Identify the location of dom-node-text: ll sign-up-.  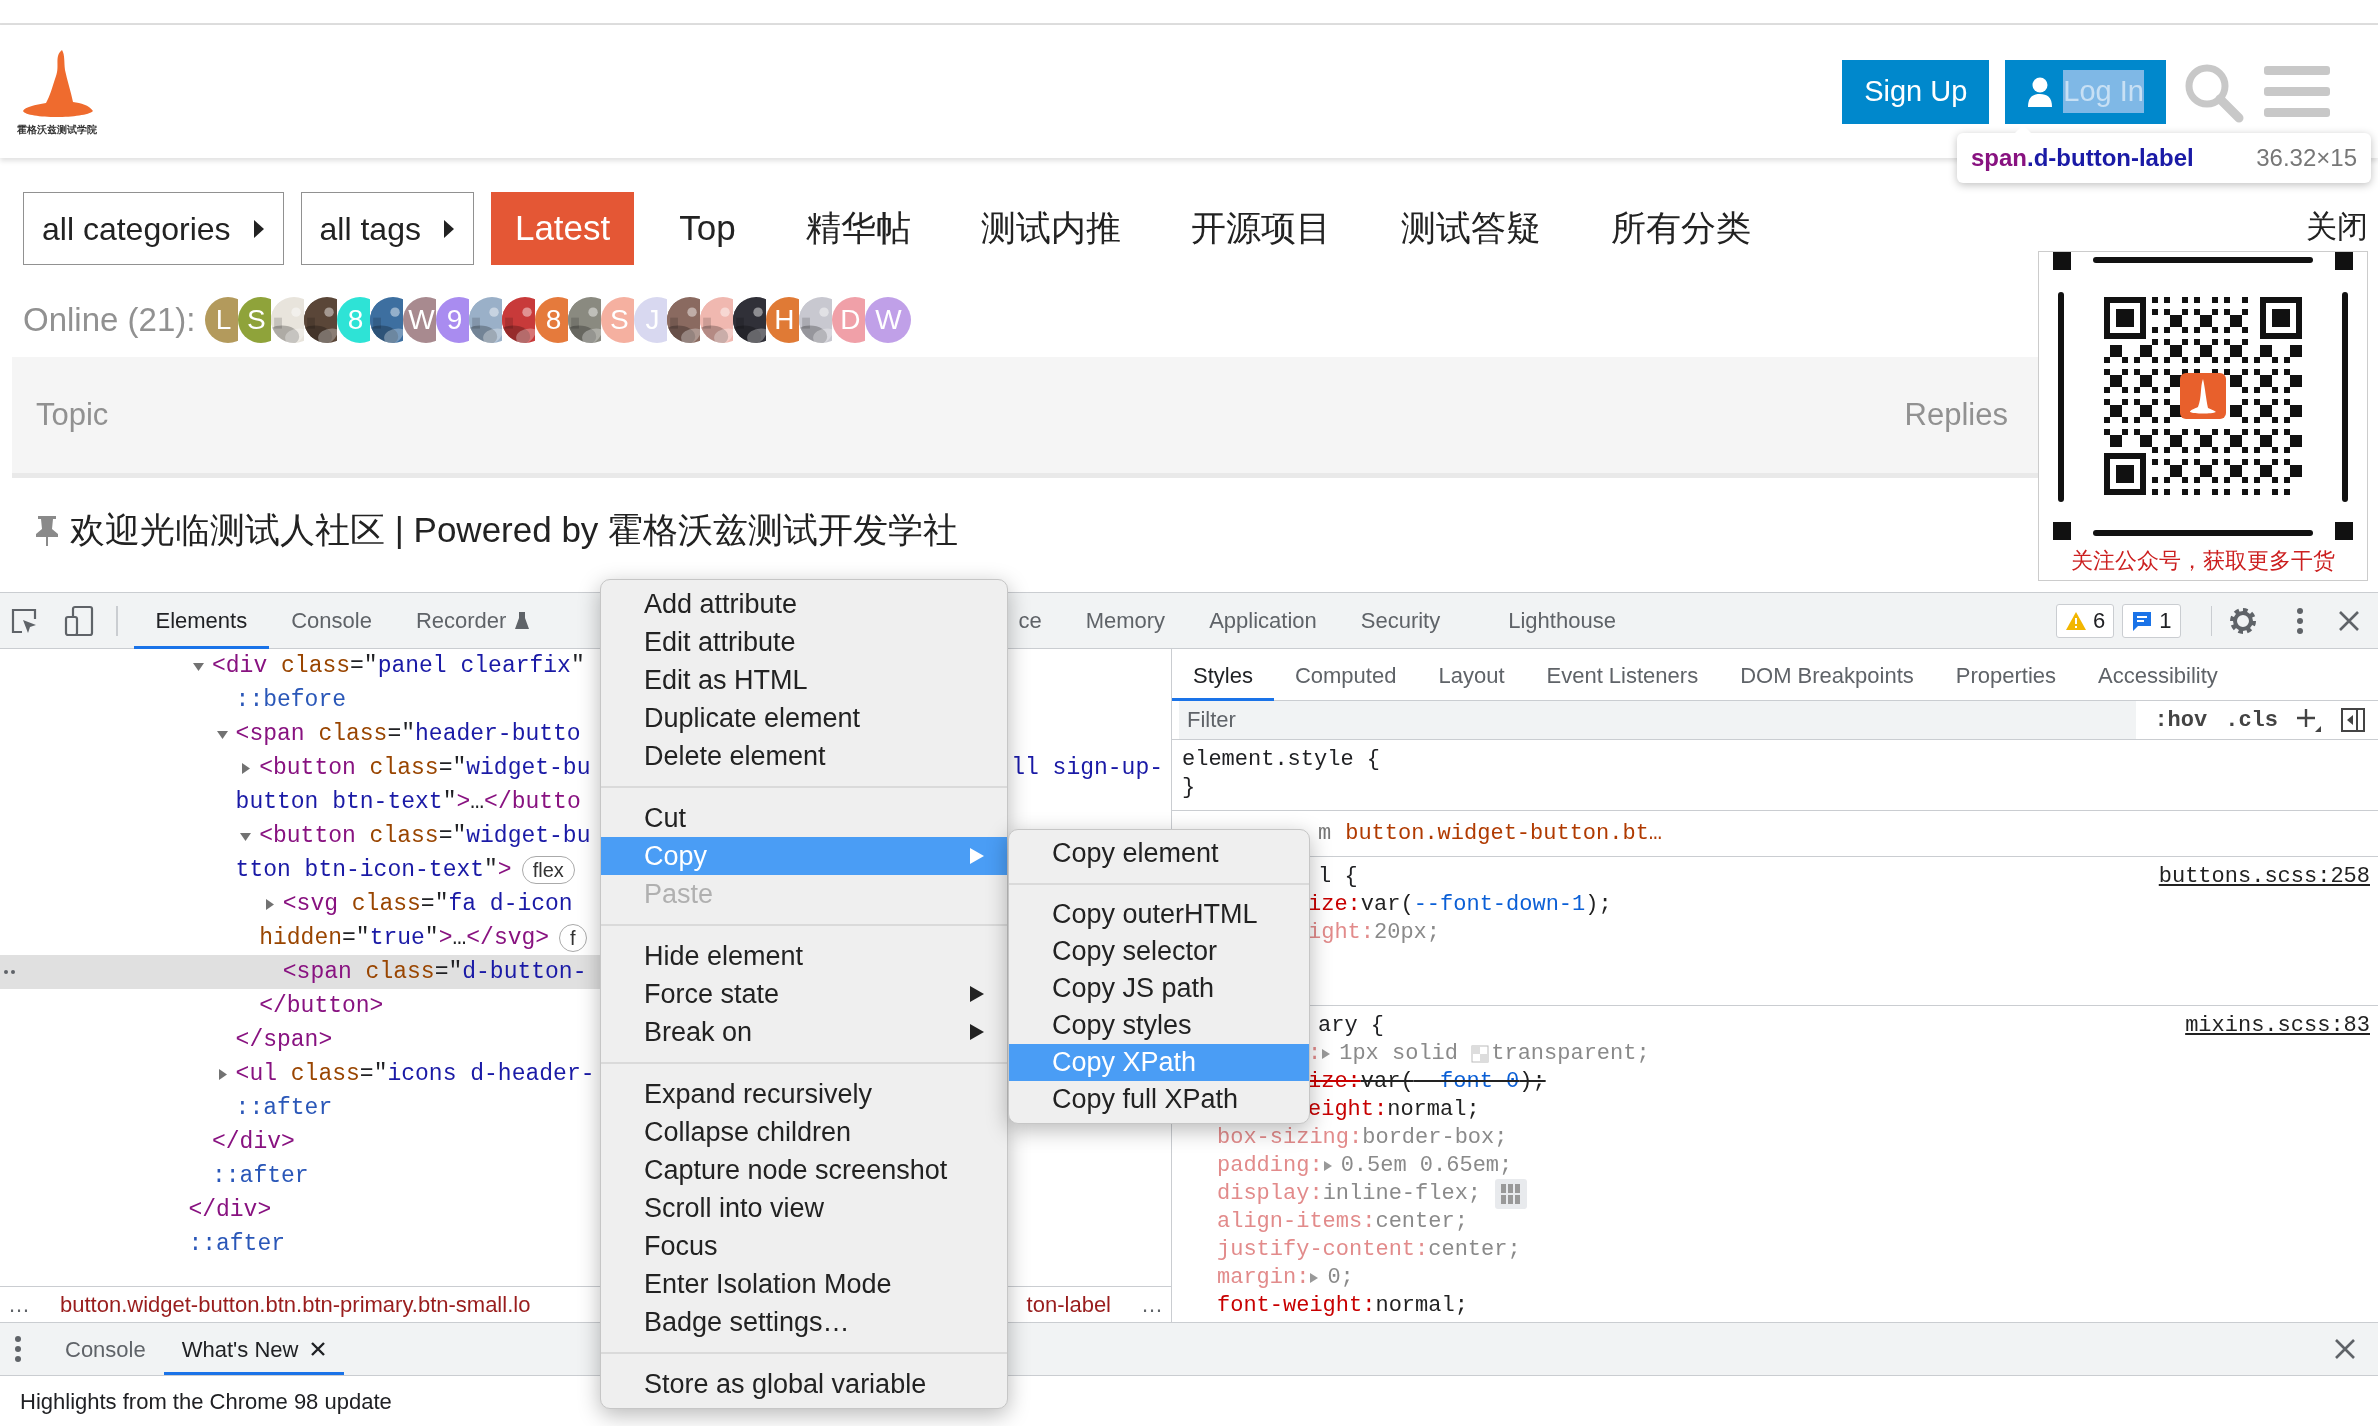
(1087, 768).